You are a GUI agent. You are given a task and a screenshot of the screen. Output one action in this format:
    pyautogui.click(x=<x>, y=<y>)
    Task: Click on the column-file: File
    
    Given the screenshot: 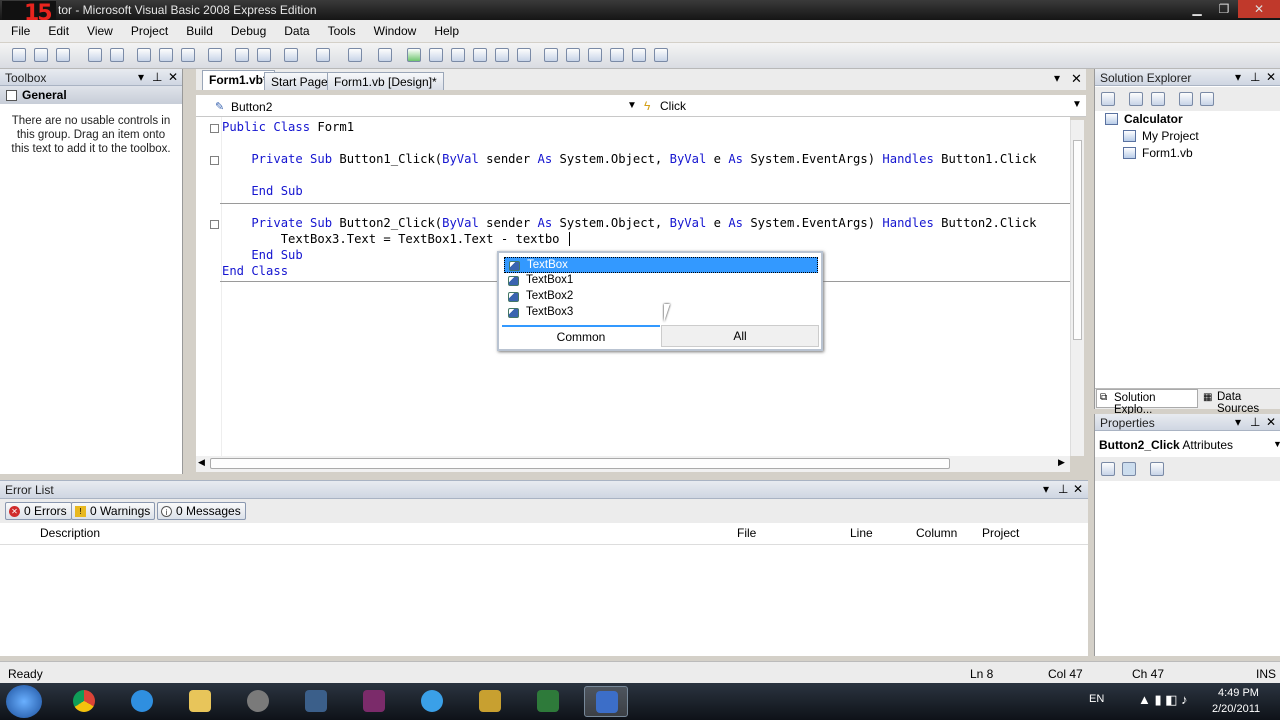 What is the action you would take?
    pyautogui.click(x=746, y=535)
    